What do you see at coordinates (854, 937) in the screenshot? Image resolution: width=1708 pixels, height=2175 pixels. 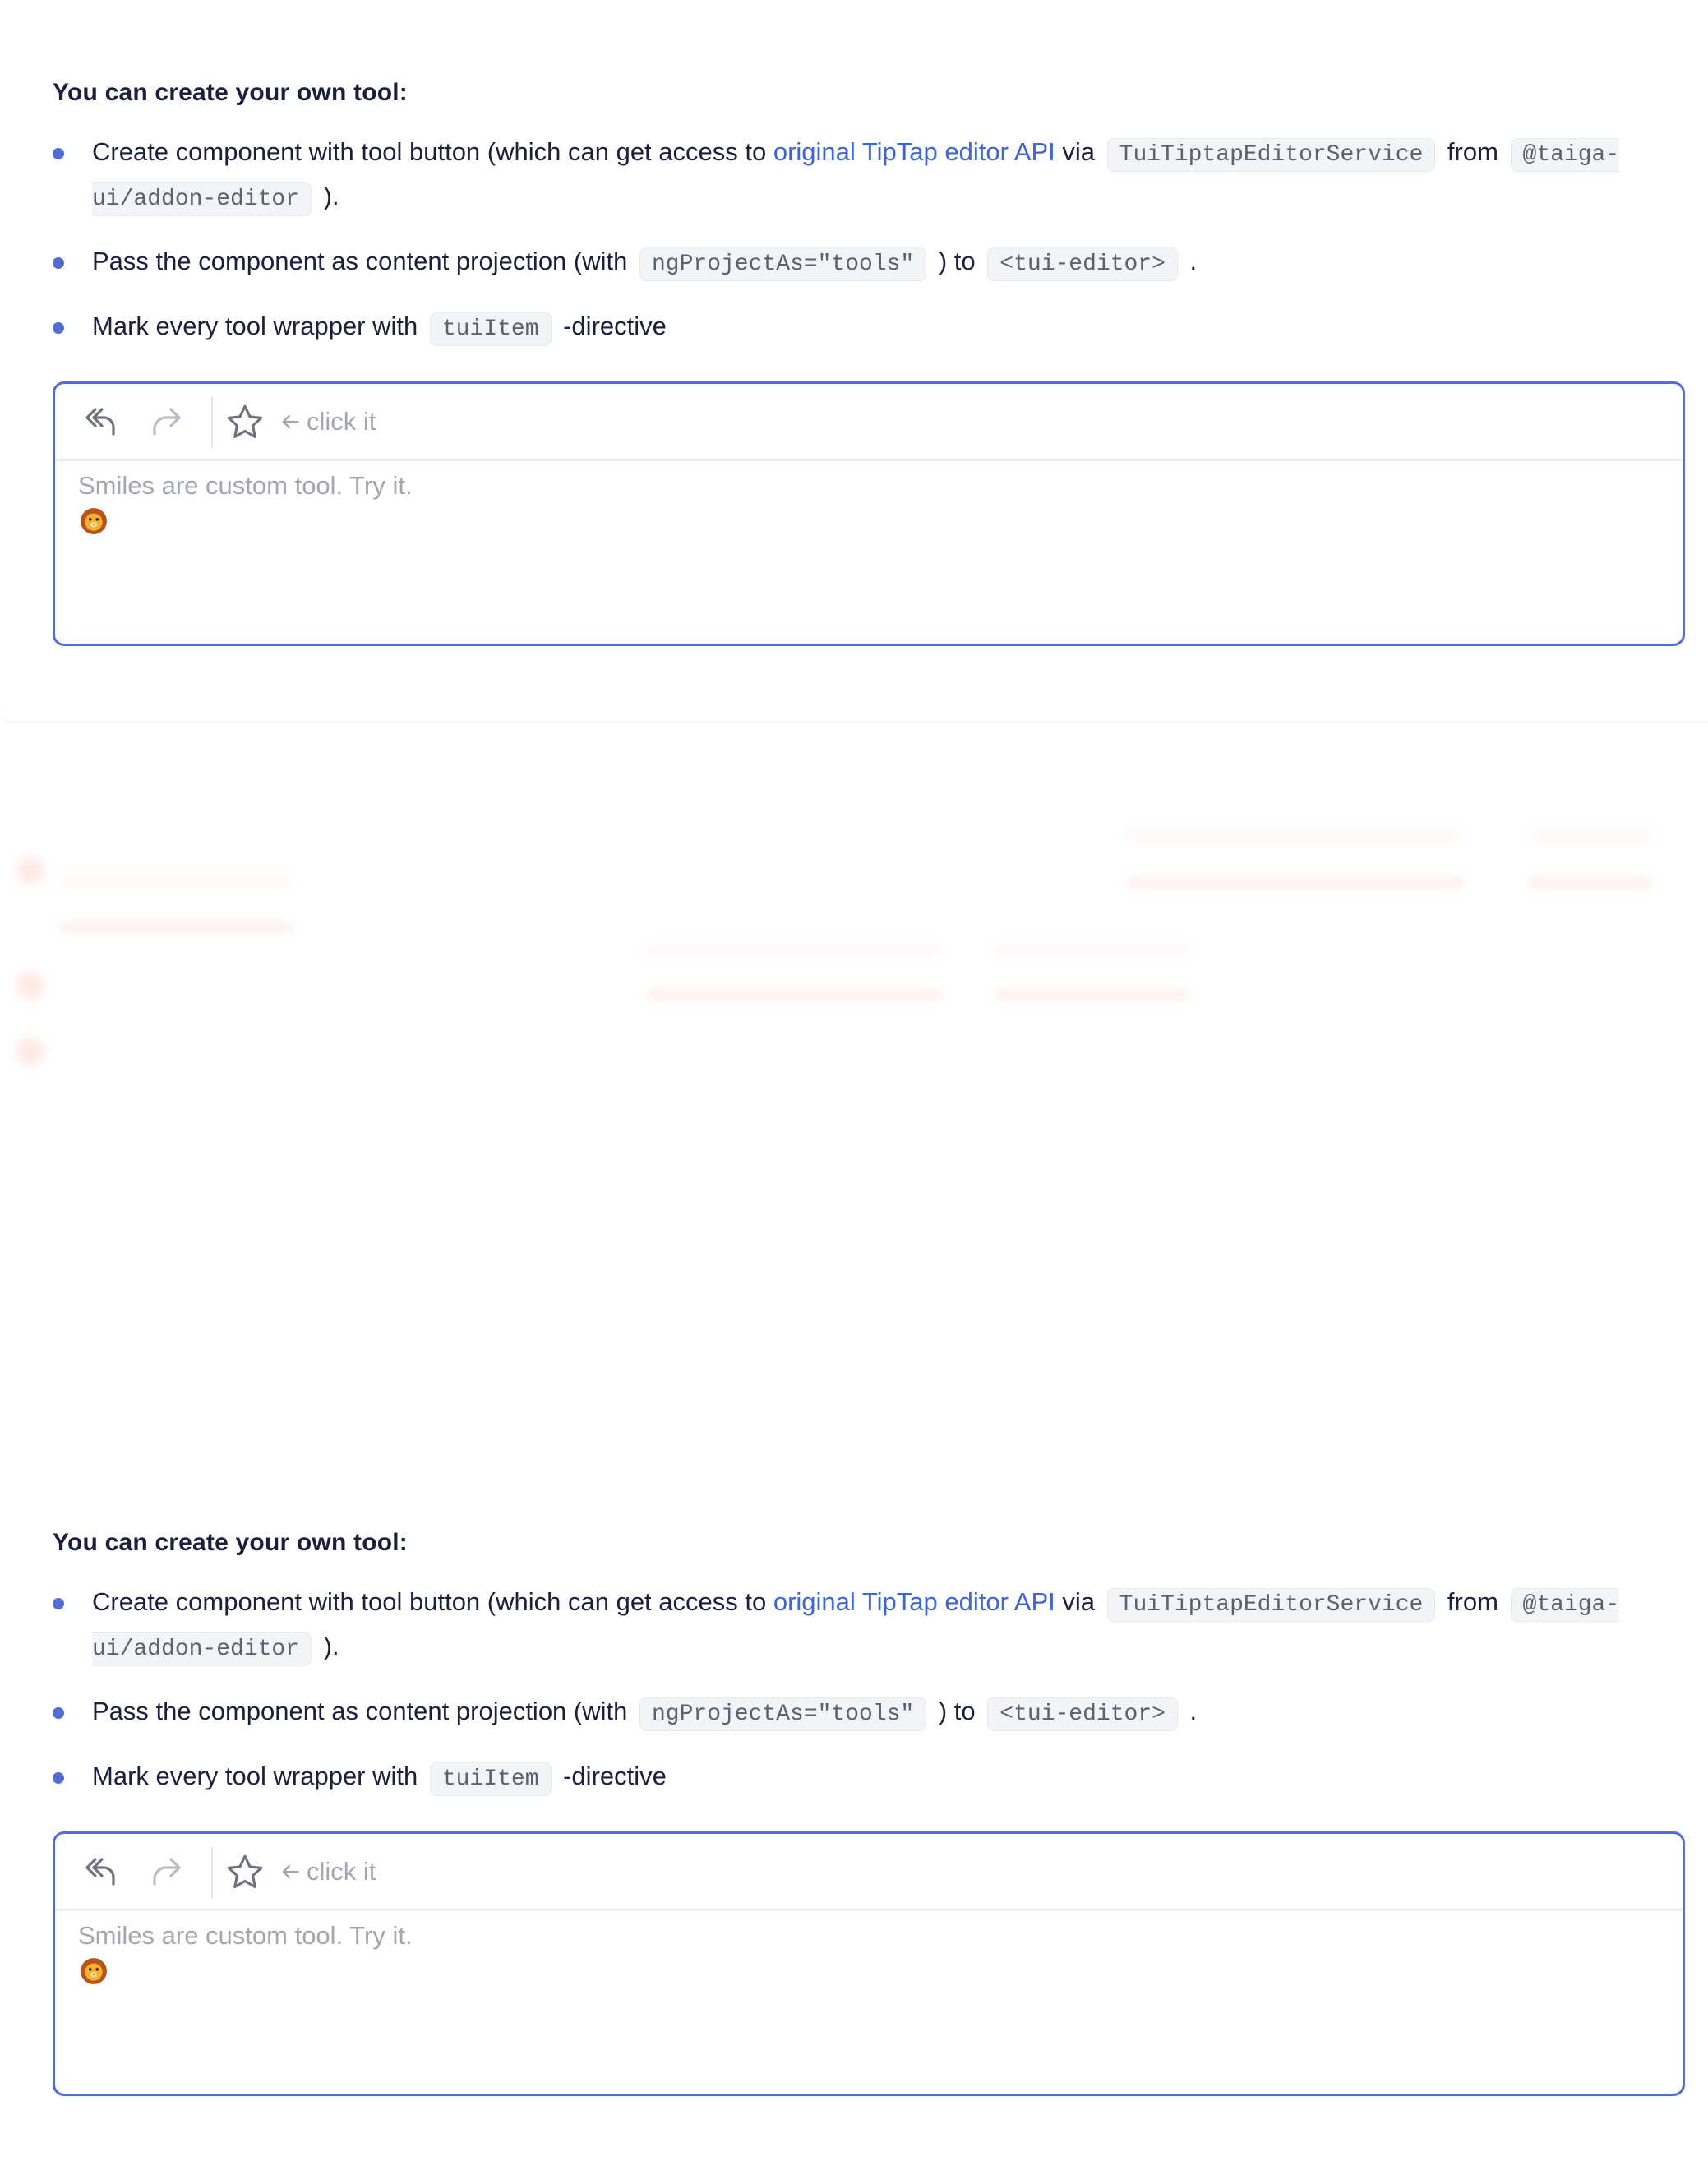 I see `blurred-background` at bounding box center [854, 937].